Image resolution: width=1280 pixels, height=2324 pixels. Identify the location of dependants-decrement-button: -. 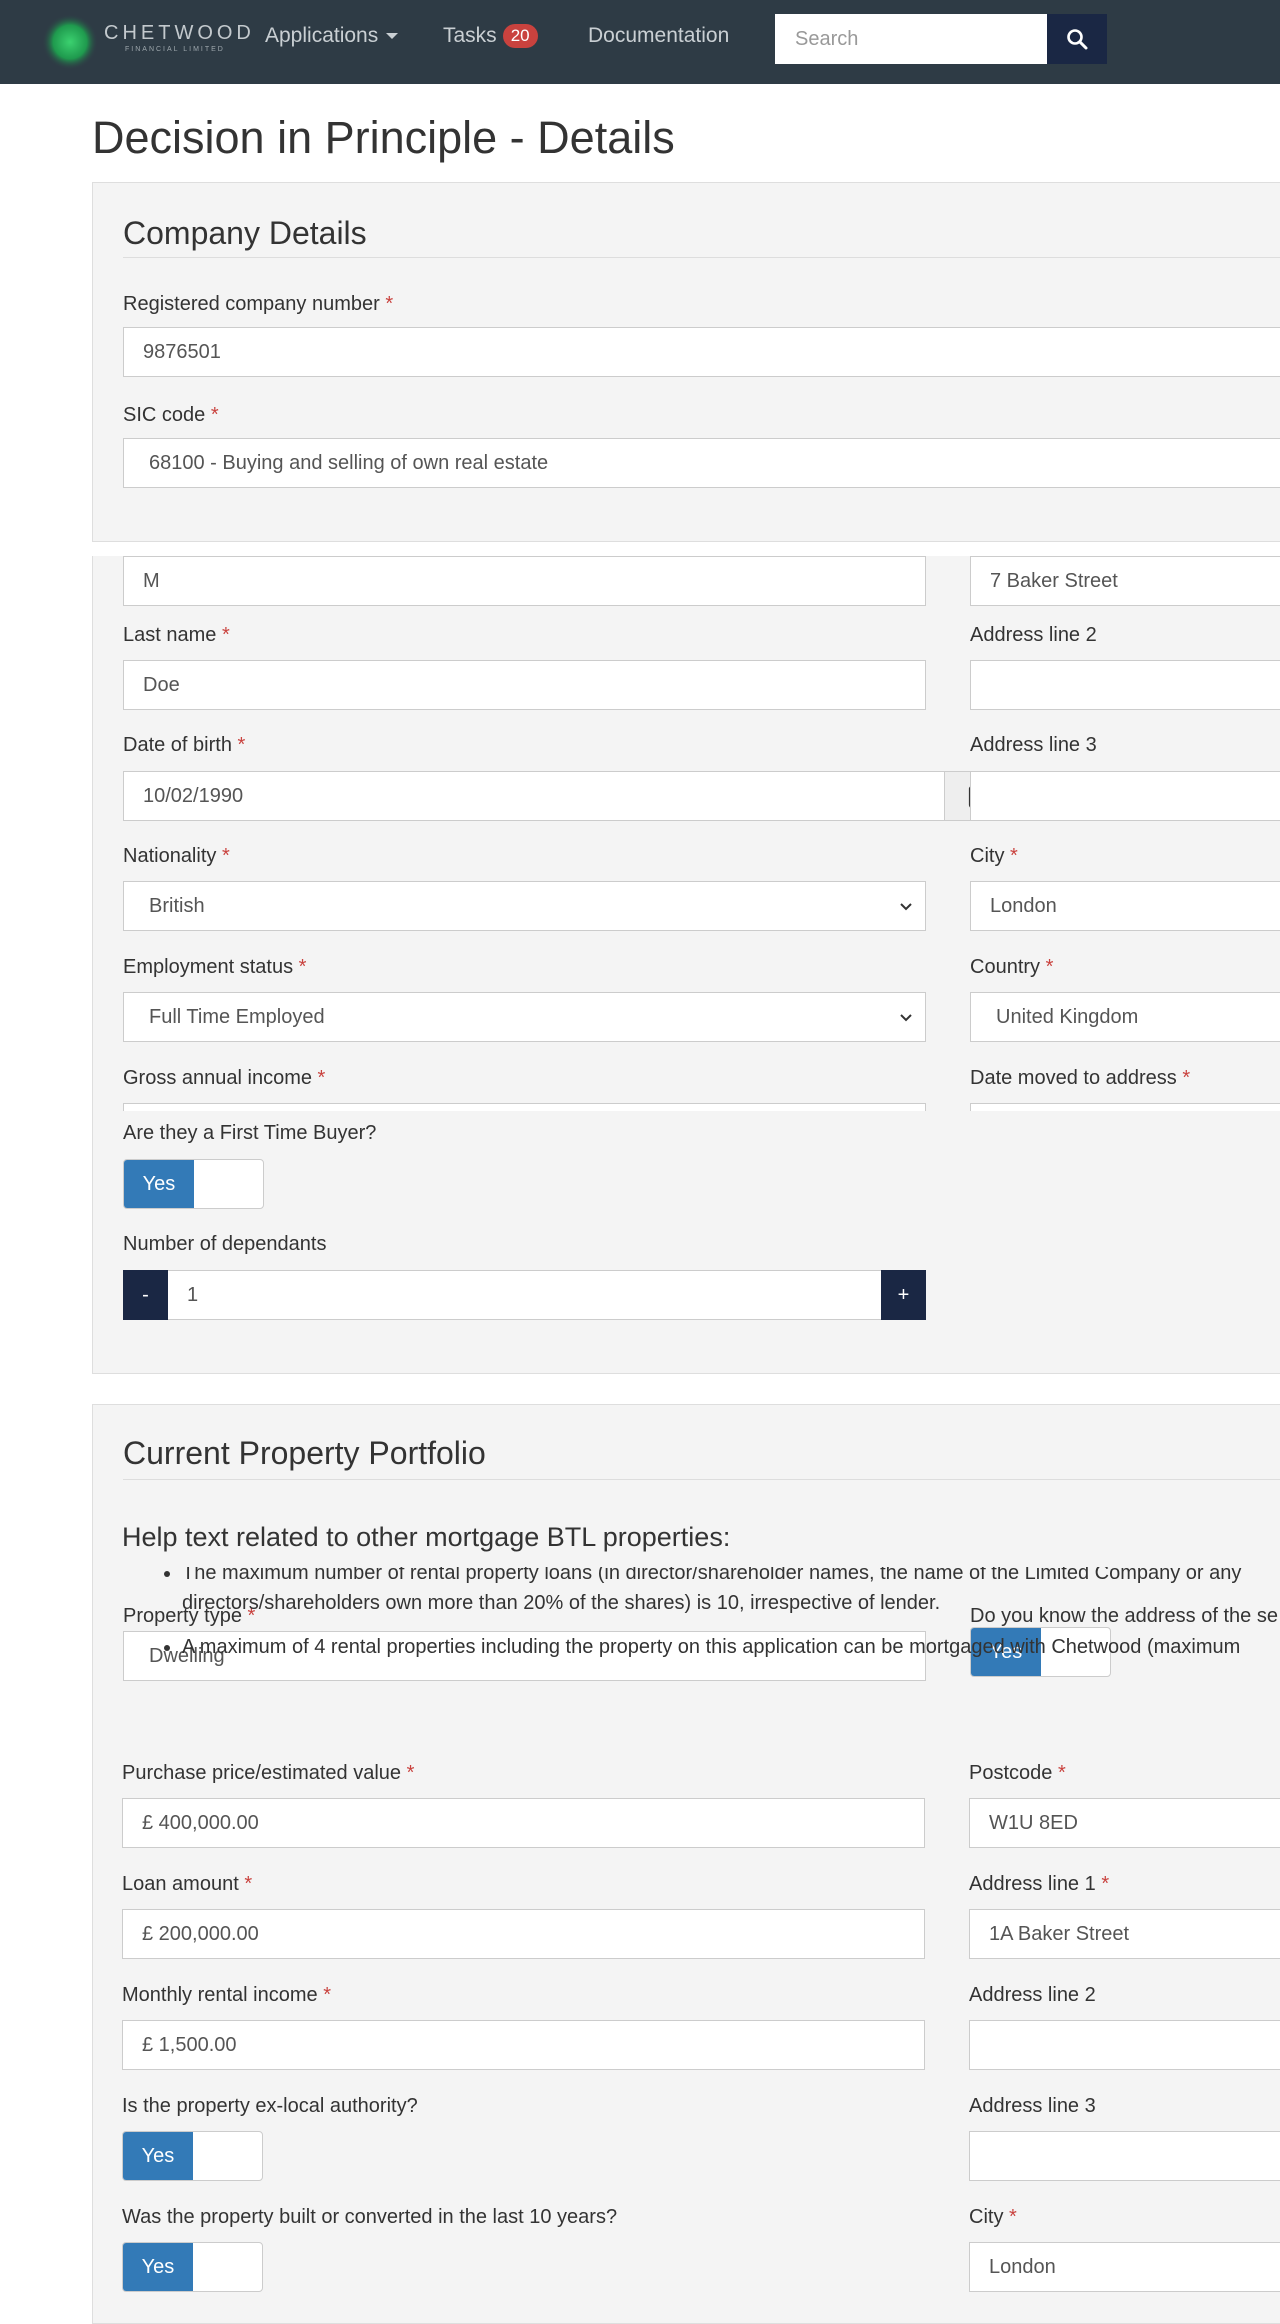
(145, 1295).